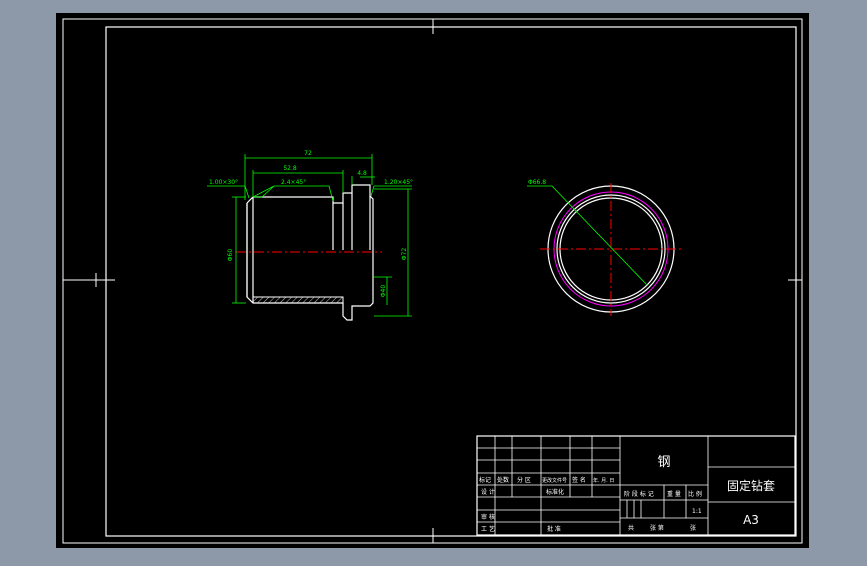 This screenshot has width=867, height=566. What do you see at coordinates (383, 291) in the screenshot?
I see `dim-dia-bore: Φ40` at bounding box center [383, 291].